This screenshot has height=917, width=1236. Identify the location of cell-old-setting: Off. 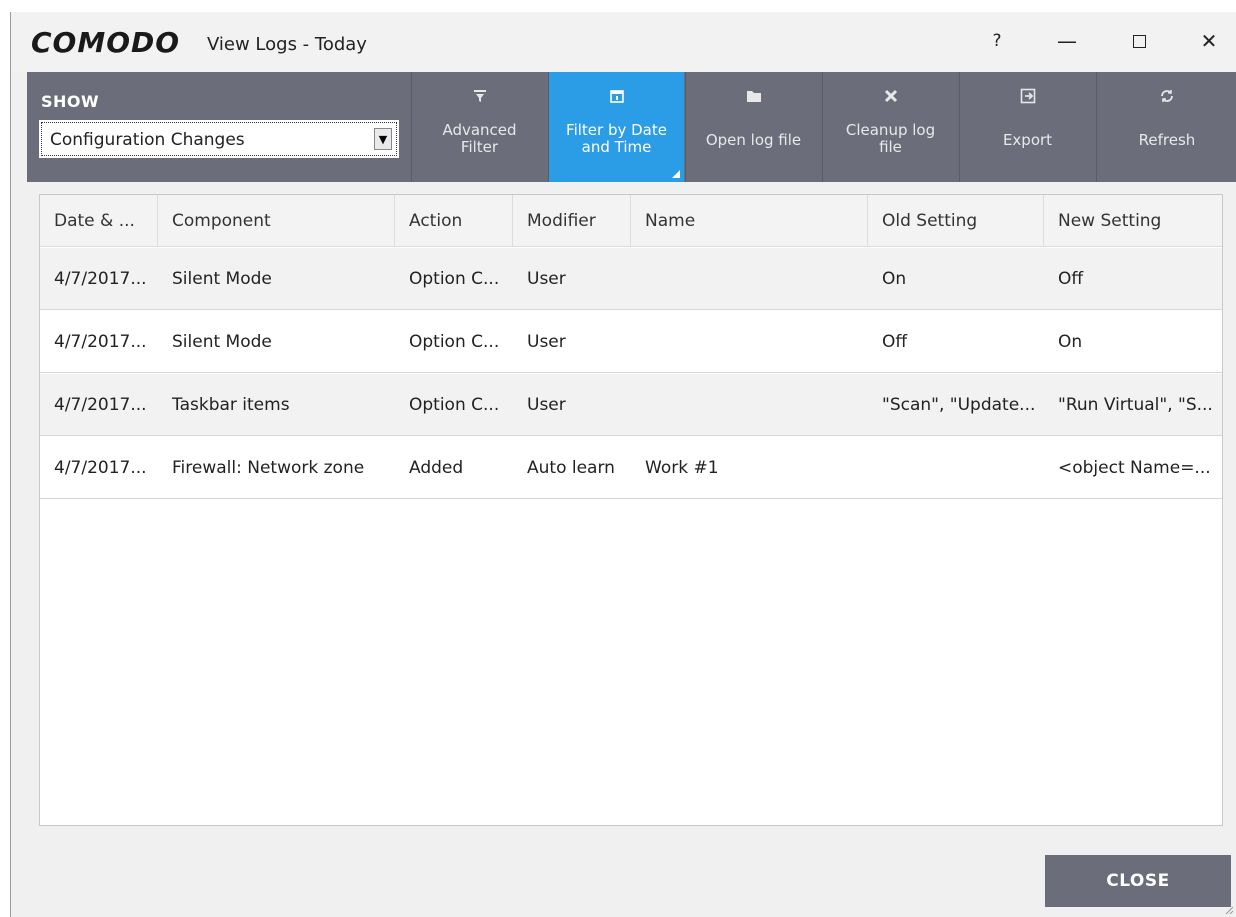
(895, 342).